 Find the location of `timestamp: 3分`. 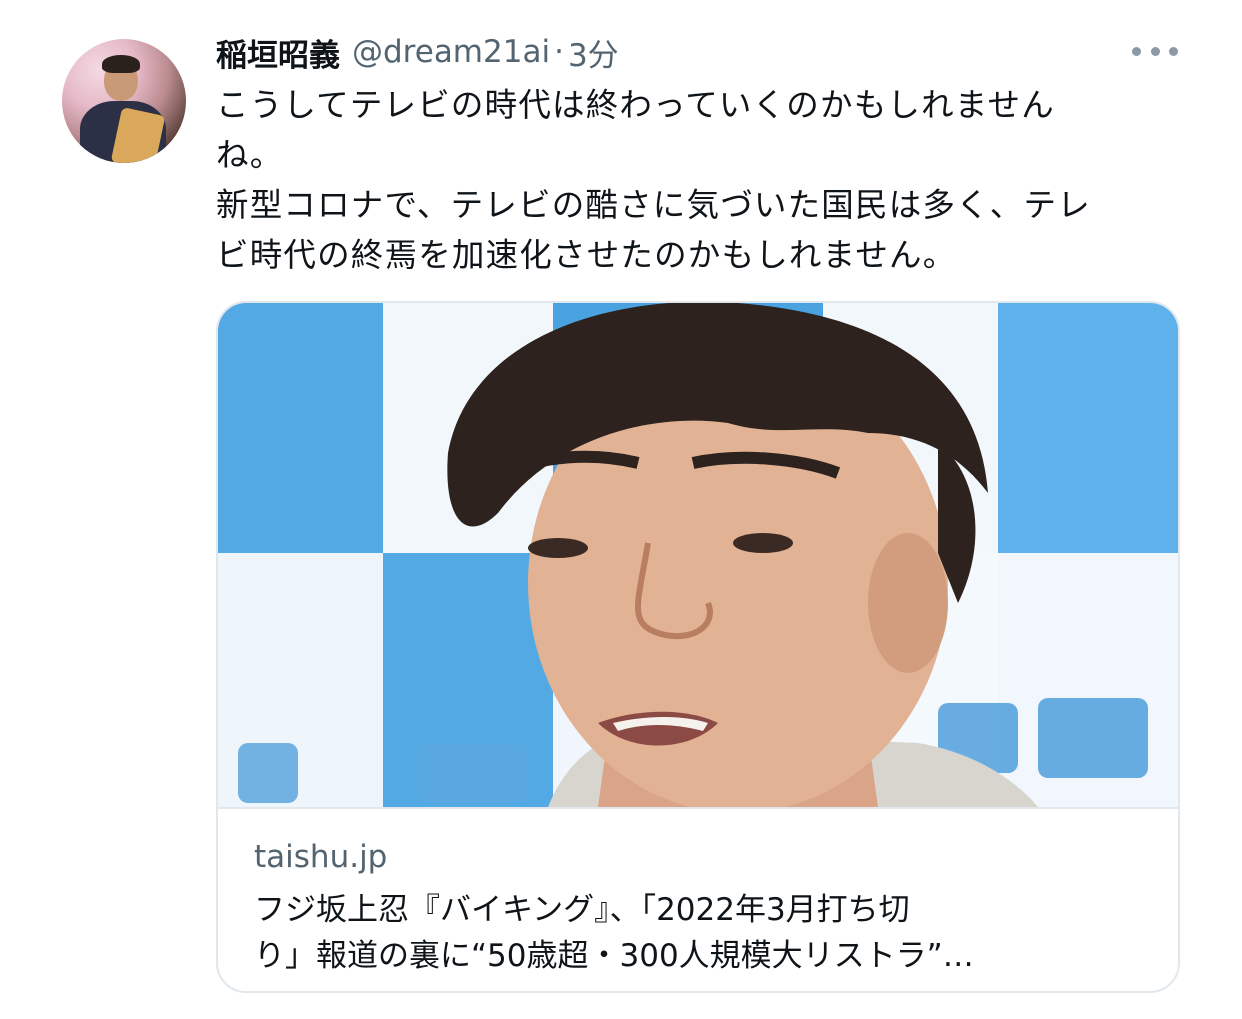

timestamp: 3分 is located at coordinates (593, 52).